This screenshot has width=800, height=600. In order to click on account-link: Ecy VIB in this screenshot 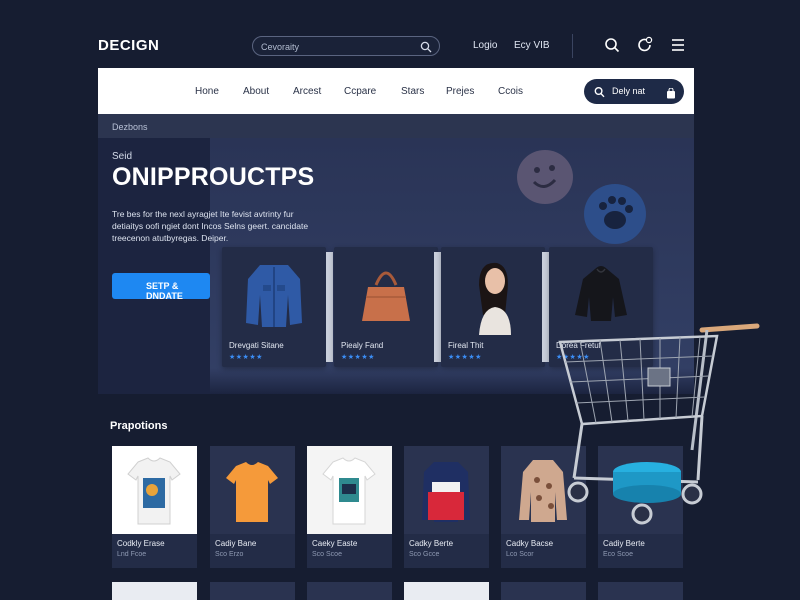, I will do `click(532, 45)`.